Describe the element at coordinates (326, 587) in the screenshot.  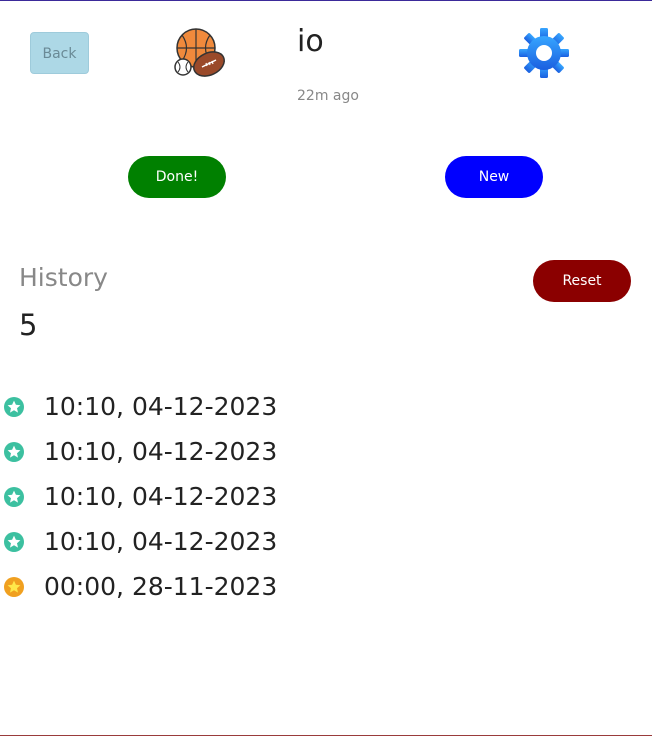
I see `history-item: 00:00, 28-11-2023` at that location.